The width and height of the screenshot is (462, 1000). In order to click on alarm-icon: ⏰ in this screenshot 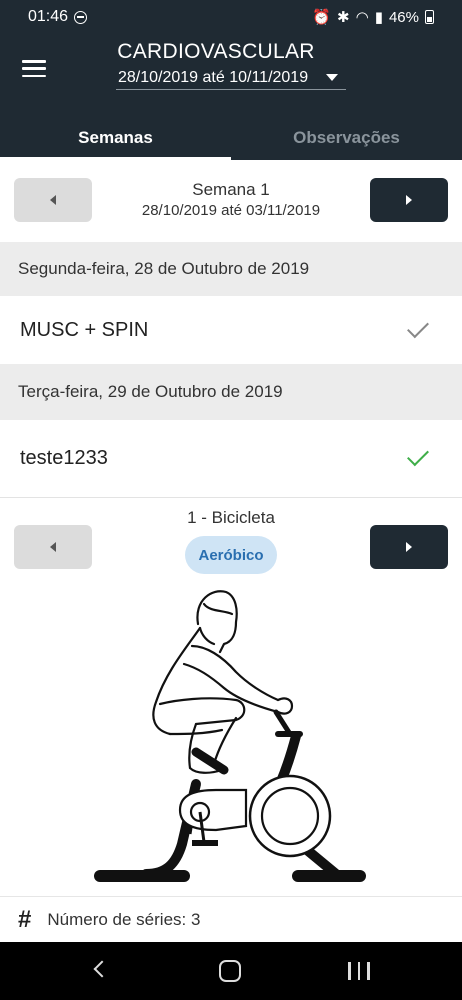, I will do `click(322, 17)`.